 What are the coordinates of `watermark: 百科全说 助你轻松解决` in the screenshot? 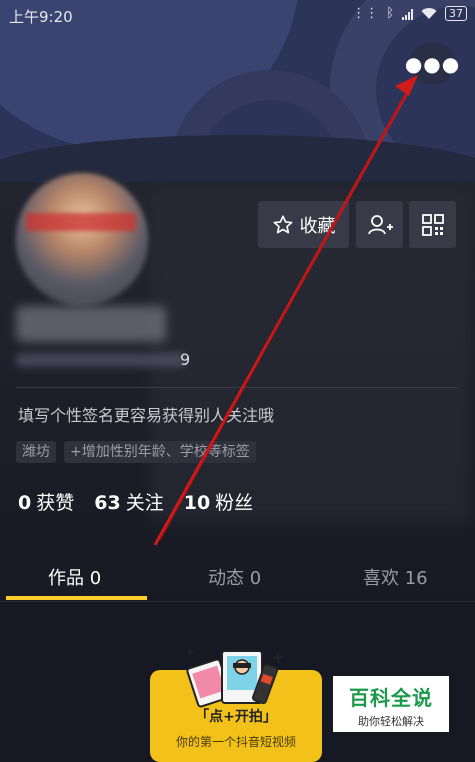 It's located at (391, 704).